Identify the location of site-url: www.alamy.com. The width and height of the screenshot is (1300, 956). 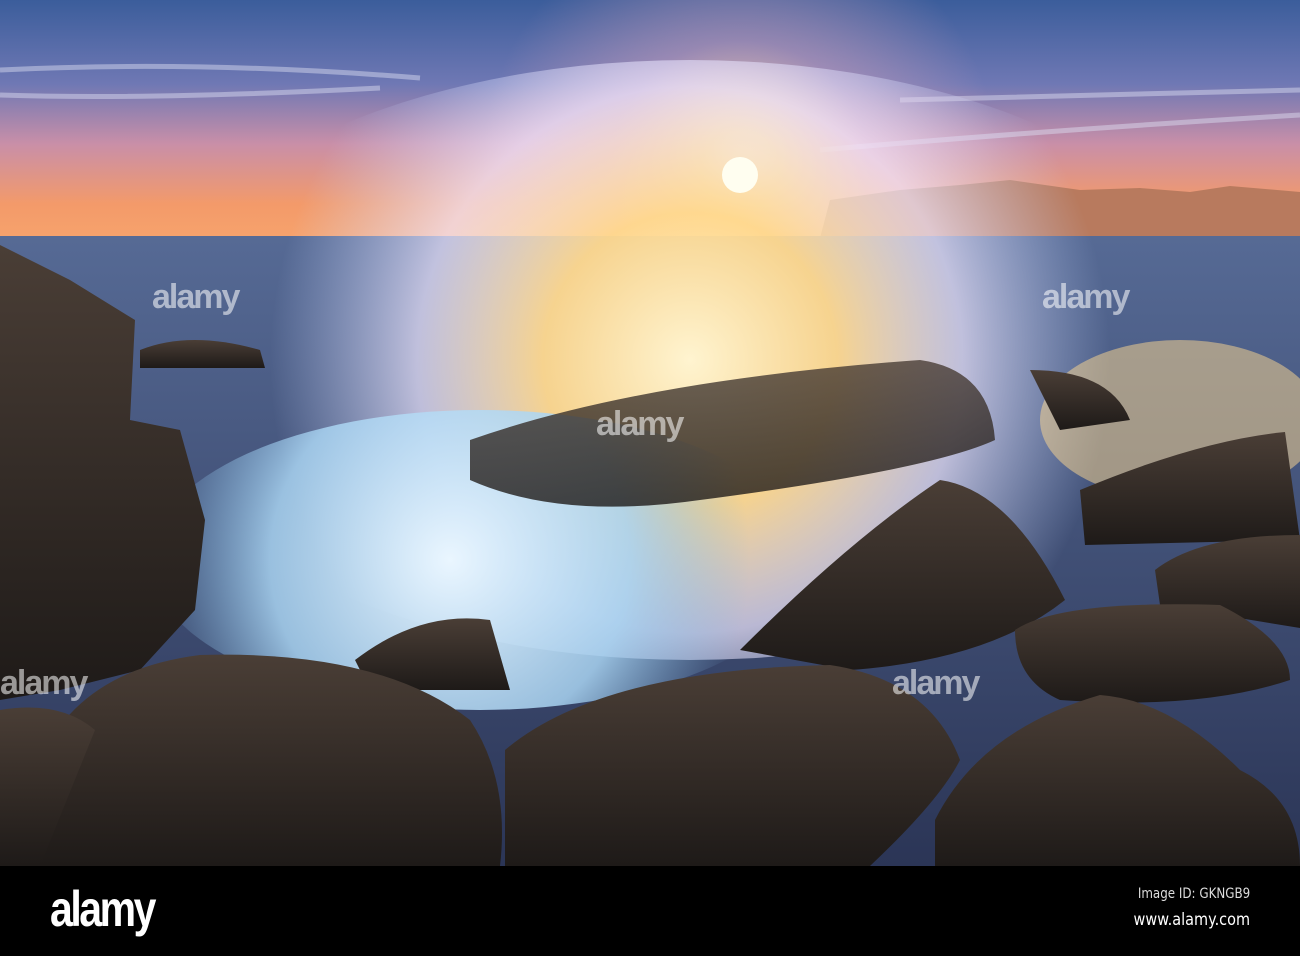
(1191, 920).